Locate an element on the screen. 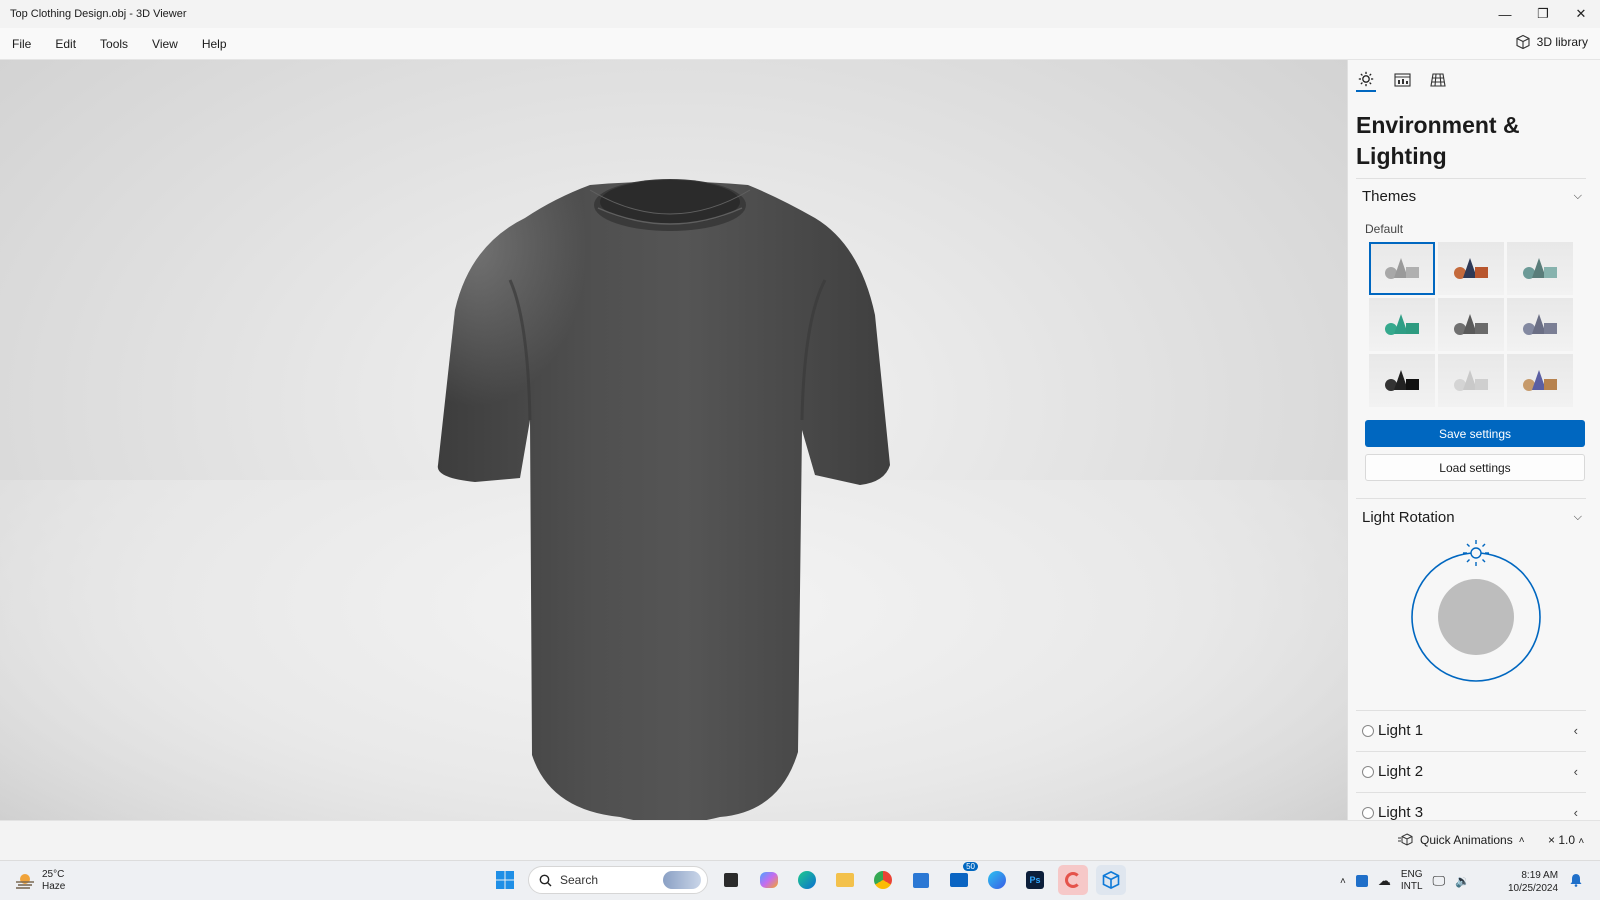 The image size is (1600, 900). photoshop-icon: Ps is located at coordinates (1035, 880).